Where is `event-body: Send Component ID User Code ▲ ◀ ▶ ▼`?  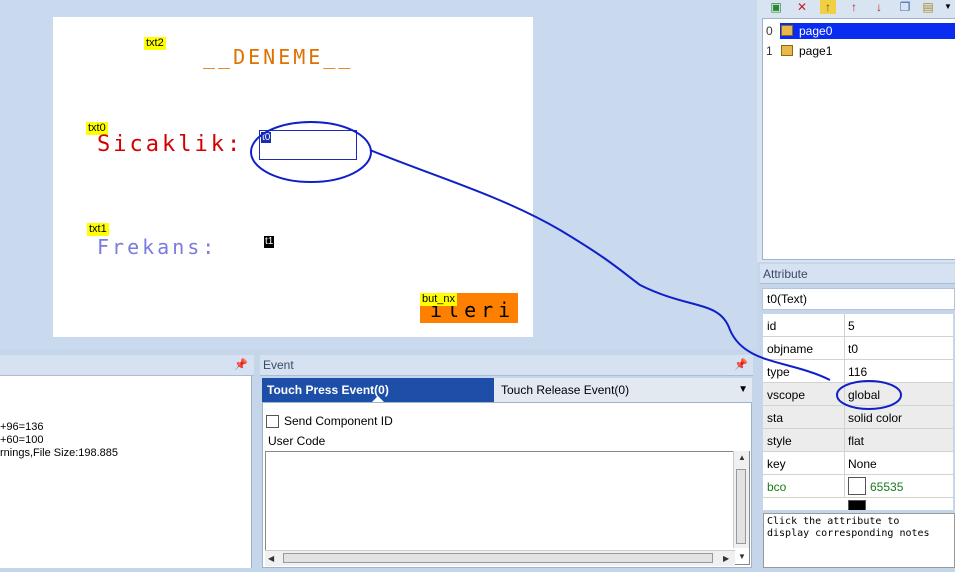 event-body: Send Component ID User Code ▲ ◀ ▶ ▼ is located at coordinates (507, 485).